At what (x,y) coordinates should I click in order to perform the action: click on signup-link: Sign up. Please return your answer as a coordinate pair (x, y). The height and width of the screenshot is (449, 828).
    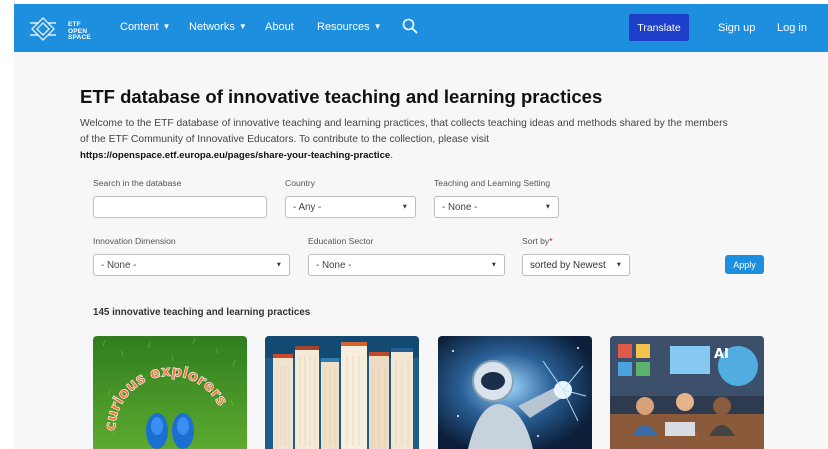
    Looking at the image, I should click on (736, 28).